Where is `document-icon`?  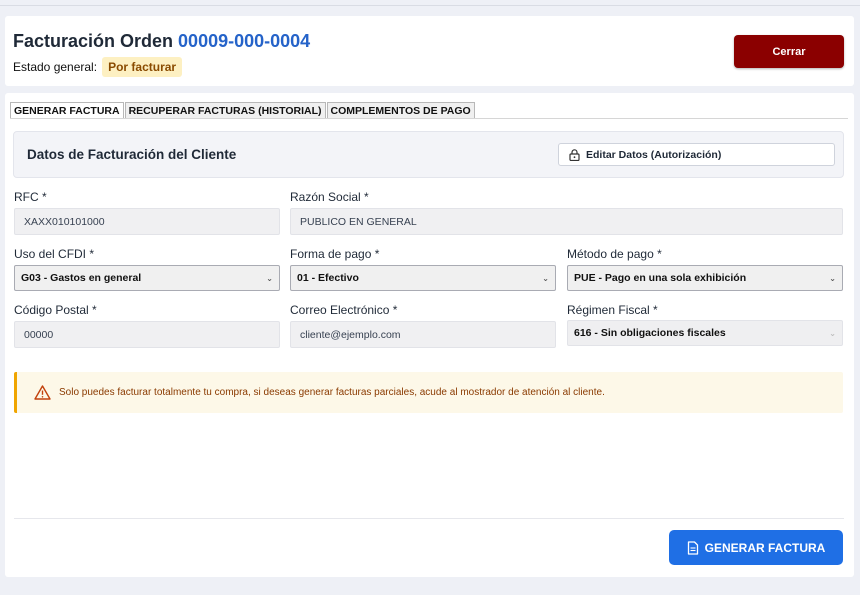 document-icon is located at coordinates (692, 547).